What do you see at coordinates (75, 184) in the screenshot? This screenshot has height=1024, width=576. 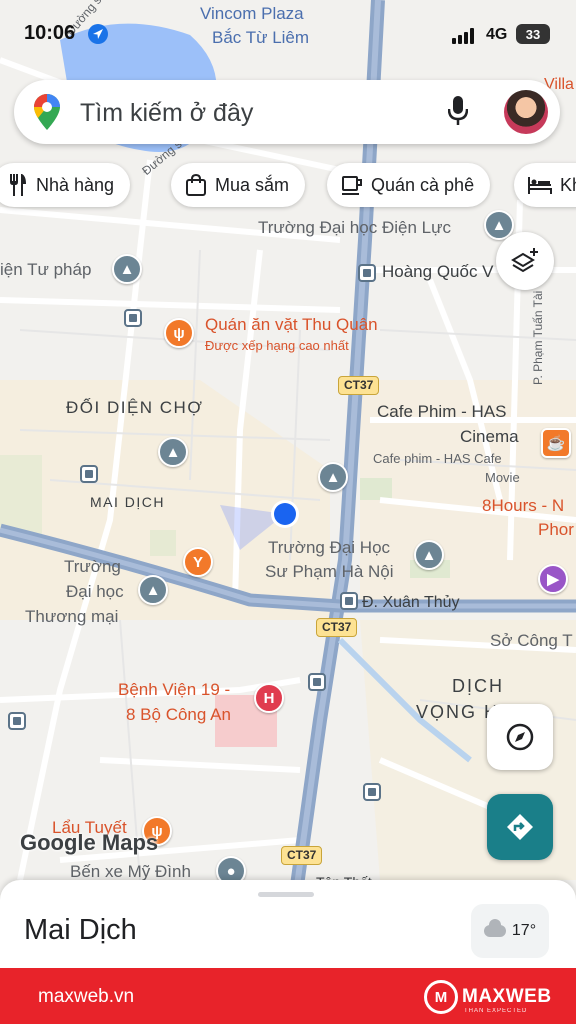 I see `chip-label: Nhà hàng` at bounding box center [75, 184].